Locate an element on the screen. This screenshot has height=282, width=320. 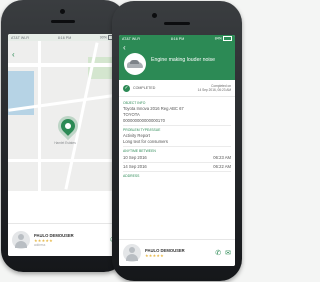
anytime-label: ANYTIME BETWEEN is located at coordinates (139, 151).